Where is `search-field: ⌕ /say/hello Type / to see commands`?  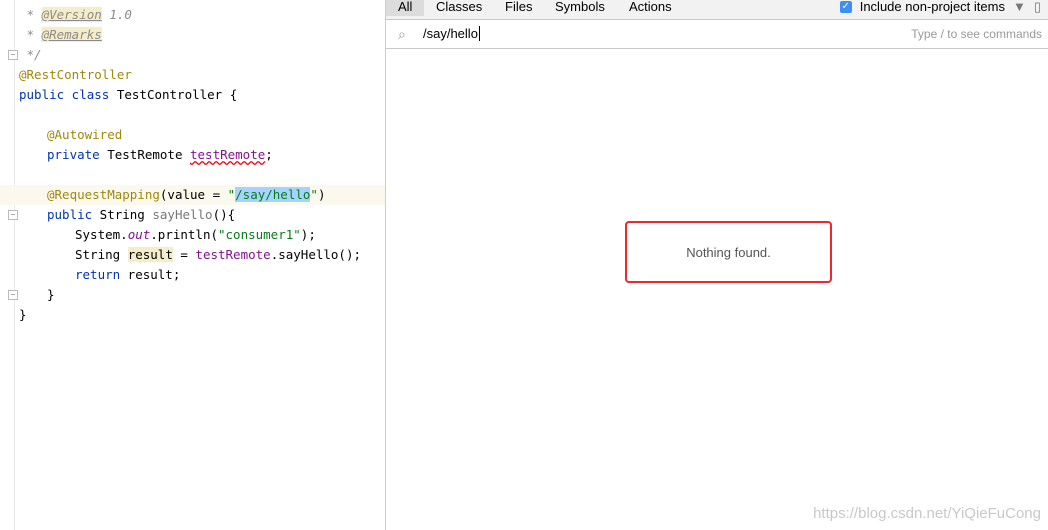
search-field: ⌕ /say/hello Type / to see commands is located at coordinates (717, 34).